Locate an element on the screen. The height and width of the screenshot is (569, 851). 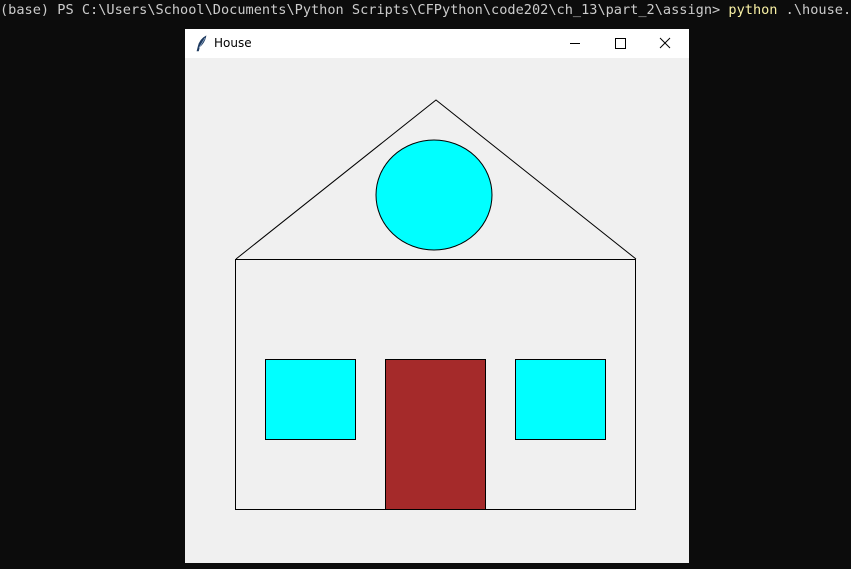
close-icon is located at coordinates (665, 43).